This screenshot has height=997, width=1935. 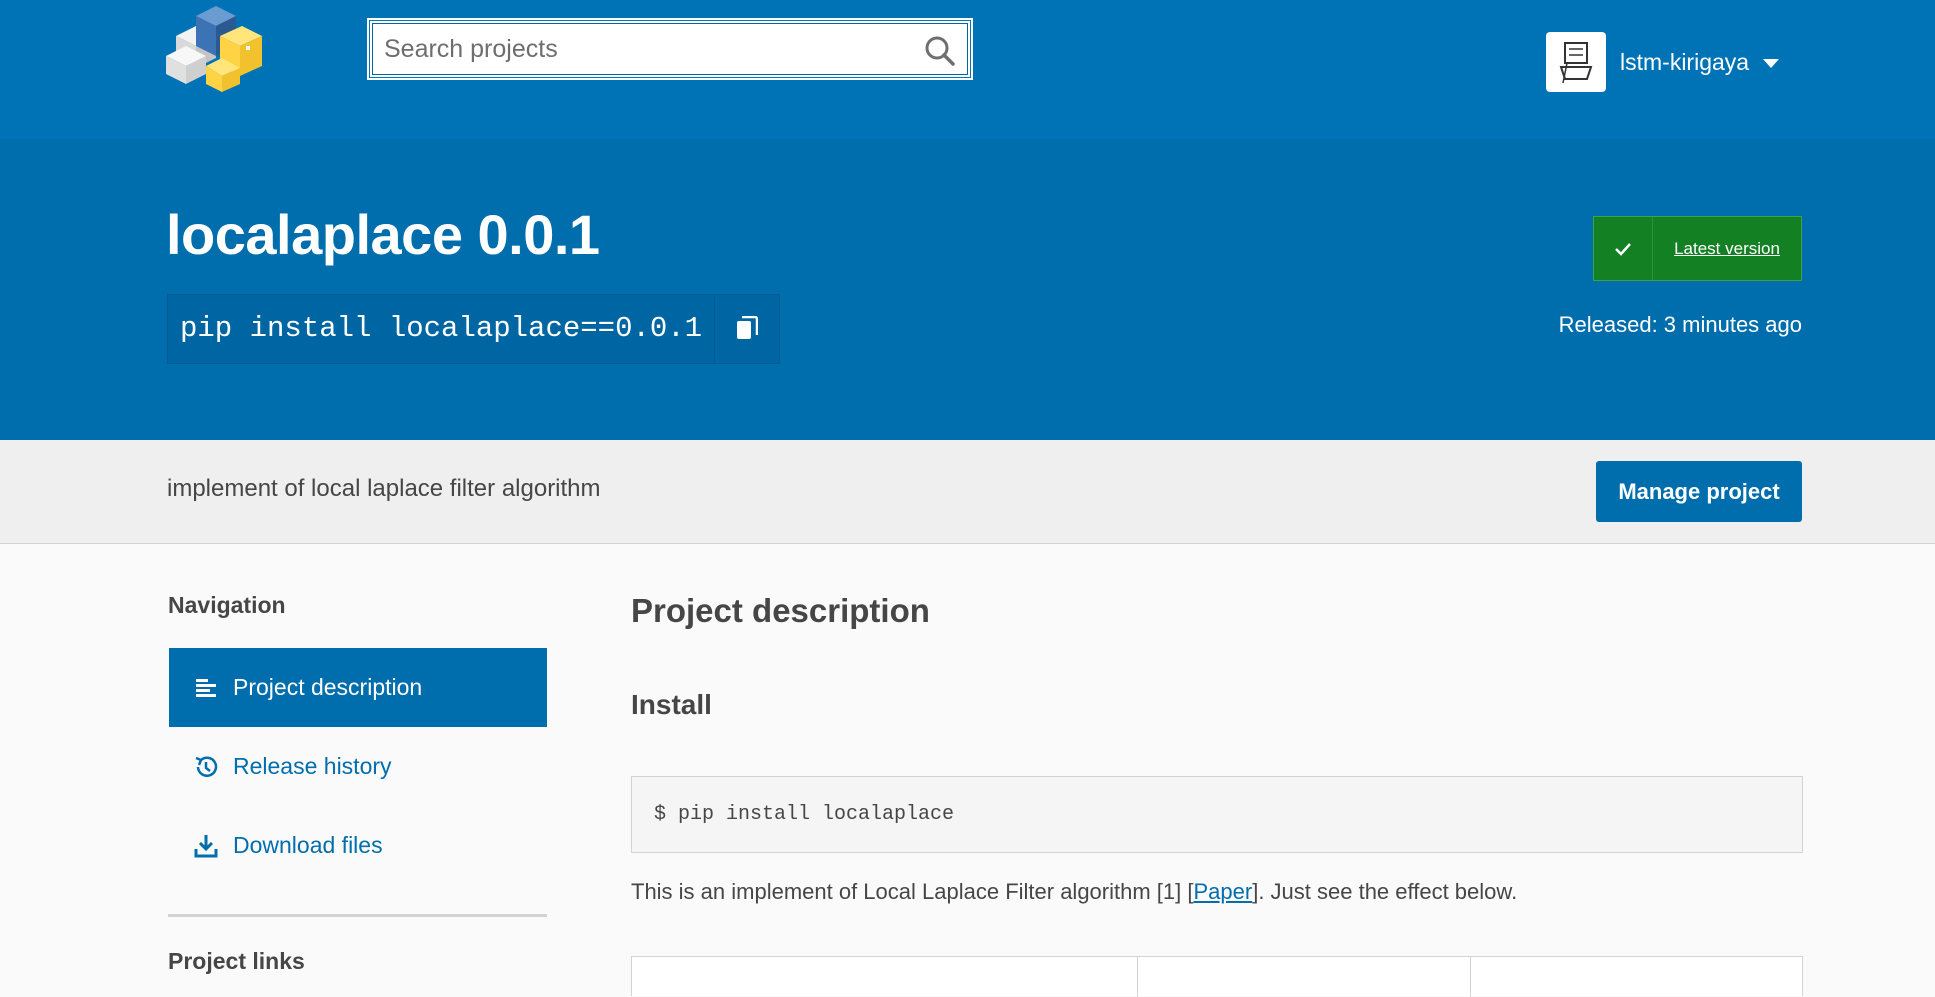 I want to click on sidebar-item-label: Release history, so click(x=312, y=766).